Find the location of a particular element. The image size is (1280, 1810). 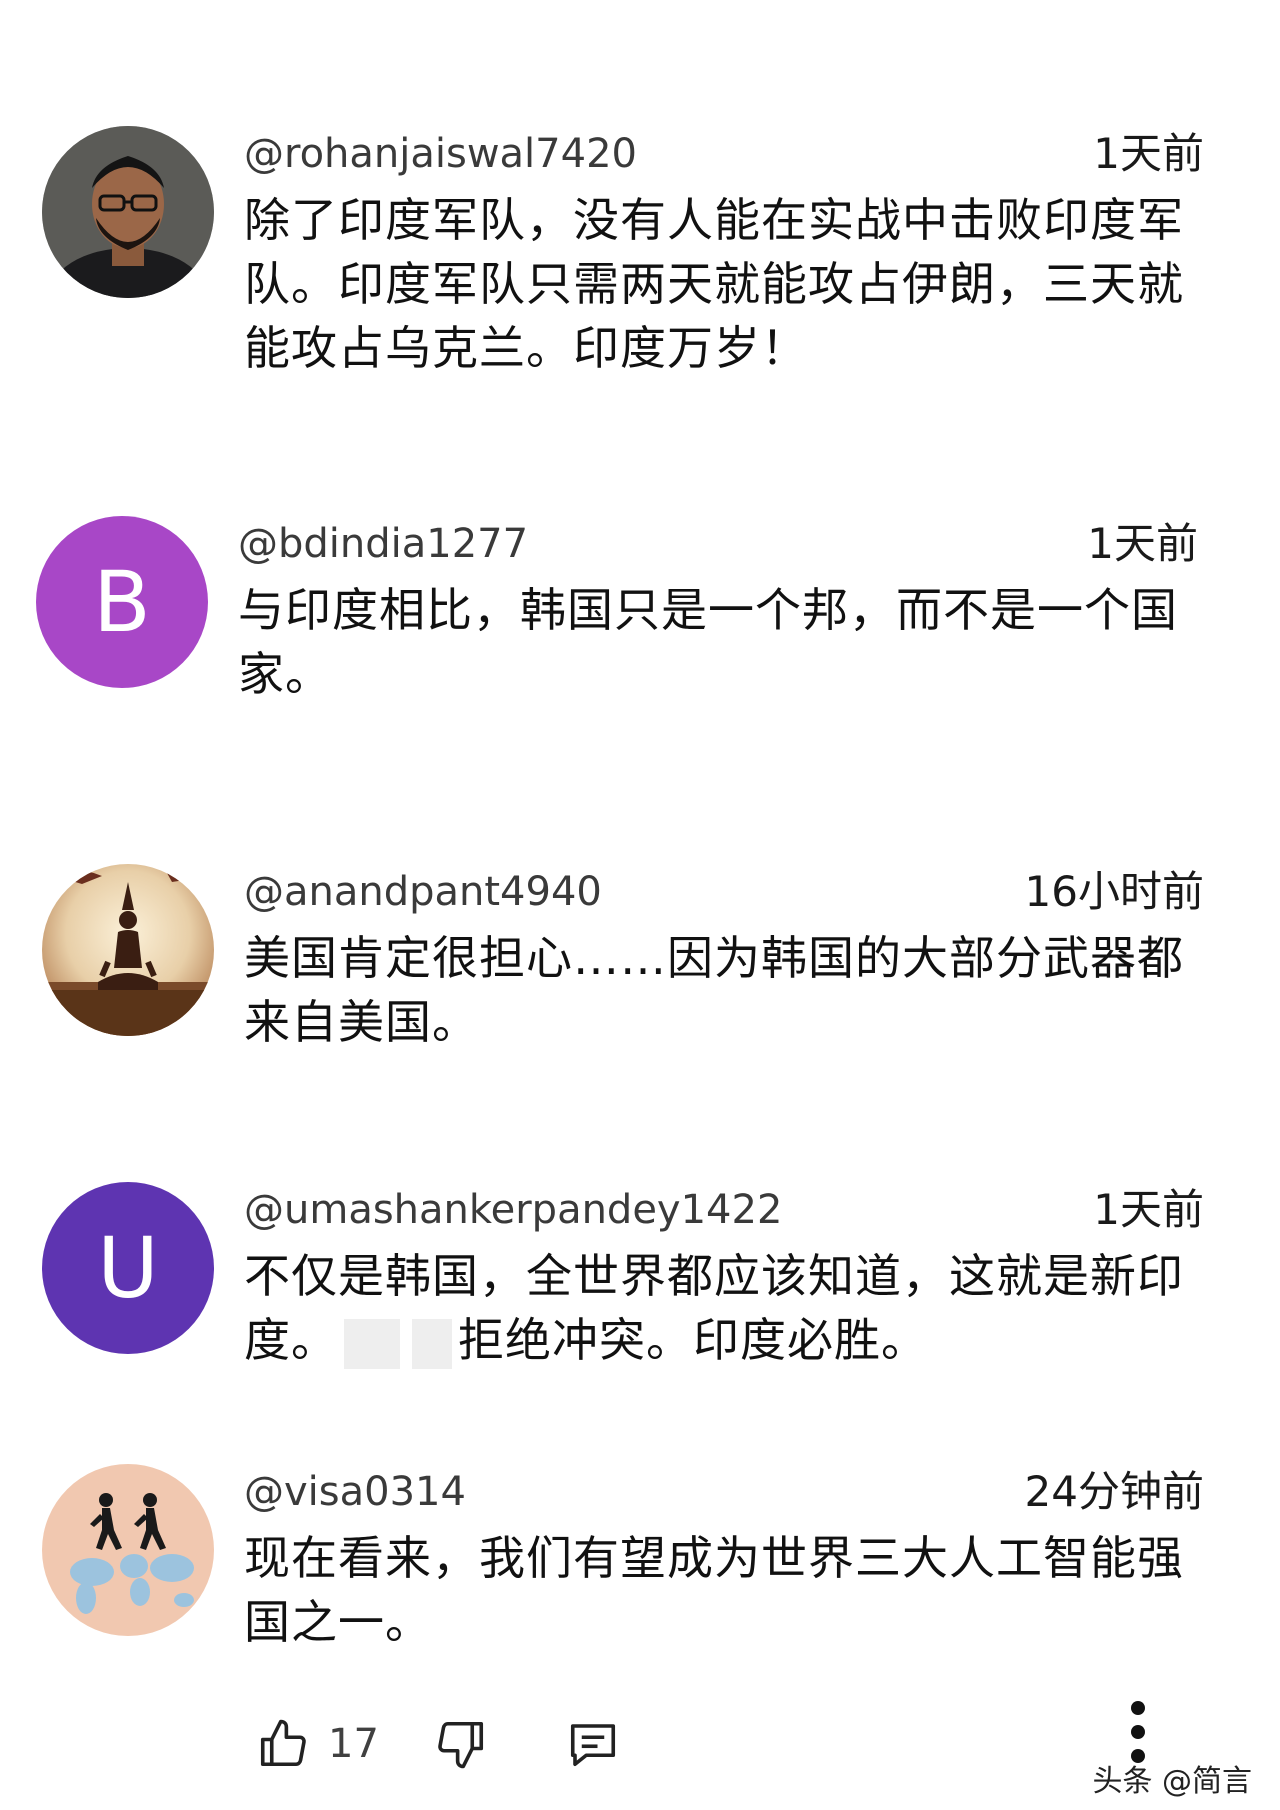

comment-text: 美国肯定很担心……因为韩国的大部分武器都来自美国。 is located at coordinates (714, 990).